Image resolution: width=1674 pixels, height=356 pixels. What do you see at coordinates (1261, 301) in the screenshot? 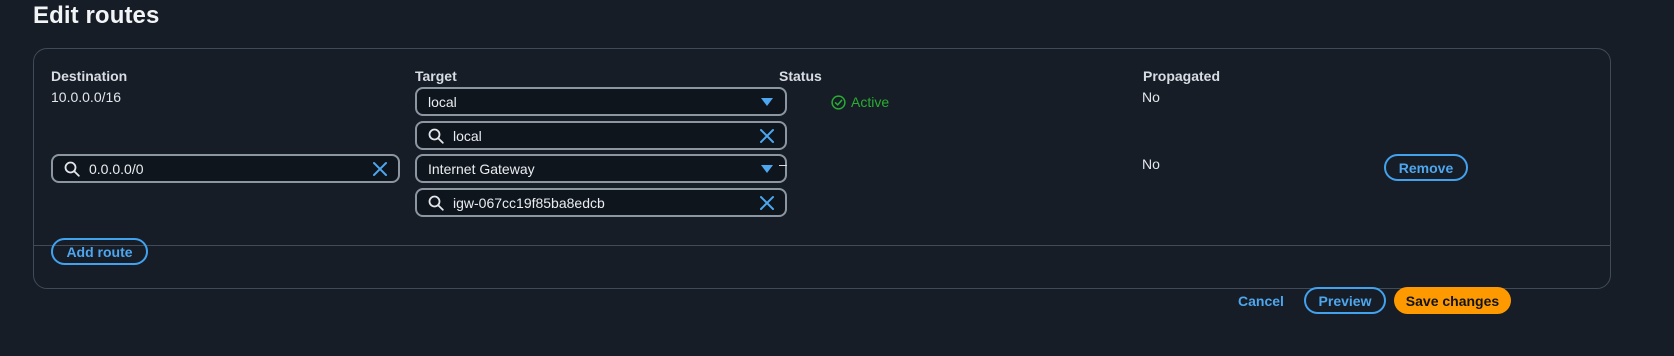
I see `cancel-button: Cancel` at bounding box center [1261, 301].